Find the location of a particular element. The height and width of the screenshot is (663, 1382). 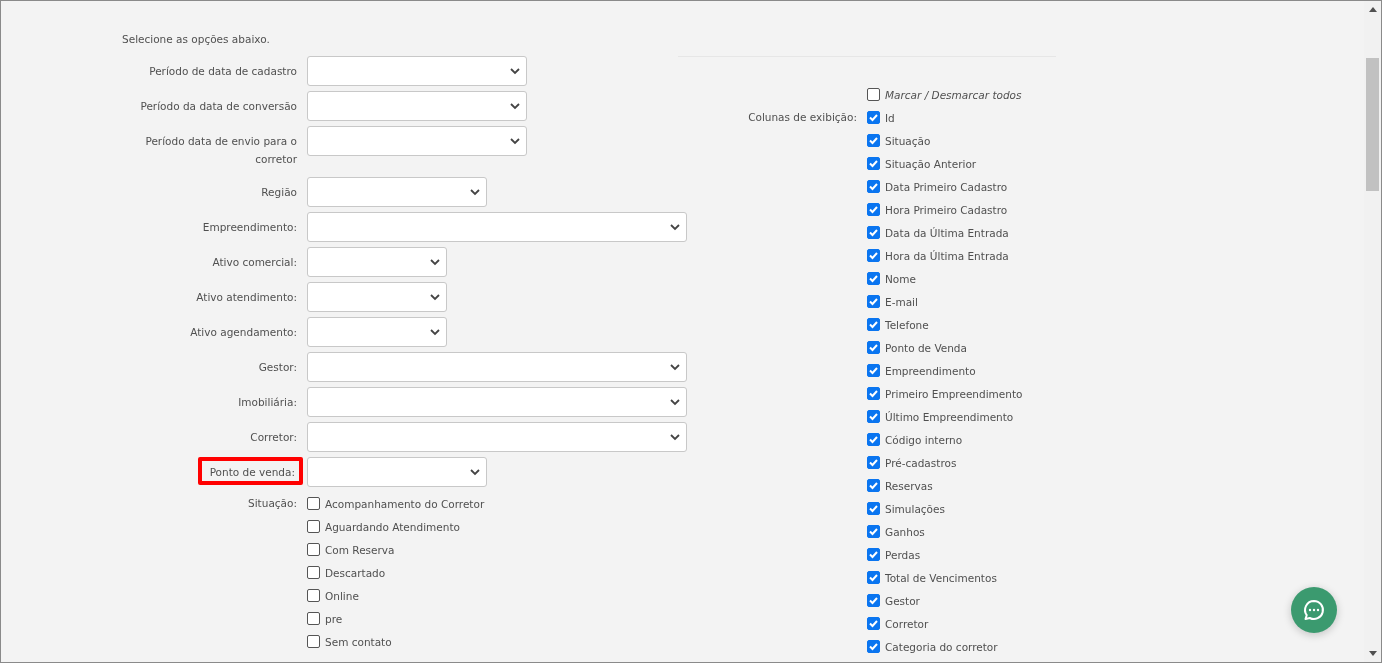

scrollbar-thumb is located at coordinates (1372, 124).